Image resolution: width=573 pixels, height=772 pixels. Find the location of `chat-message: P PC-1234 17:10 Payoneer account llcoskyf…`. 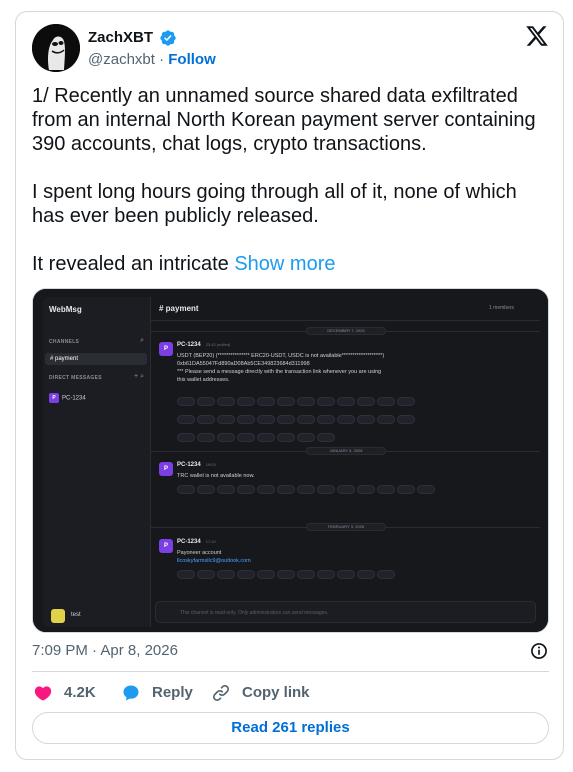

chat-message: P PC-1234 17:10 Payoneer account llcoskyf… is located at coordinates (344, 564).